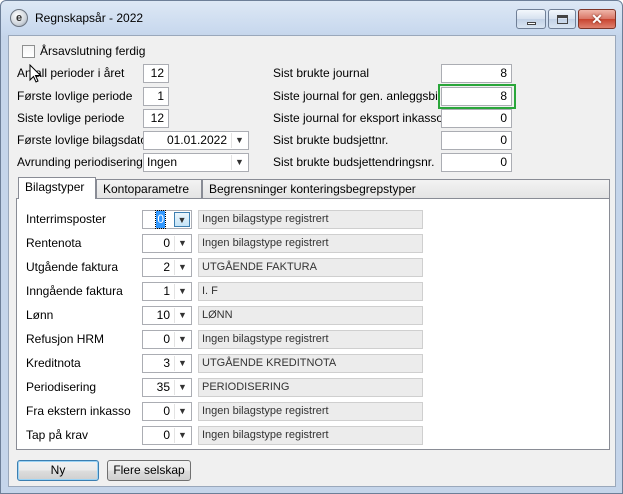 This screenshot has height=494, width=623. I want to click on maximize-button, so click(562, 19).